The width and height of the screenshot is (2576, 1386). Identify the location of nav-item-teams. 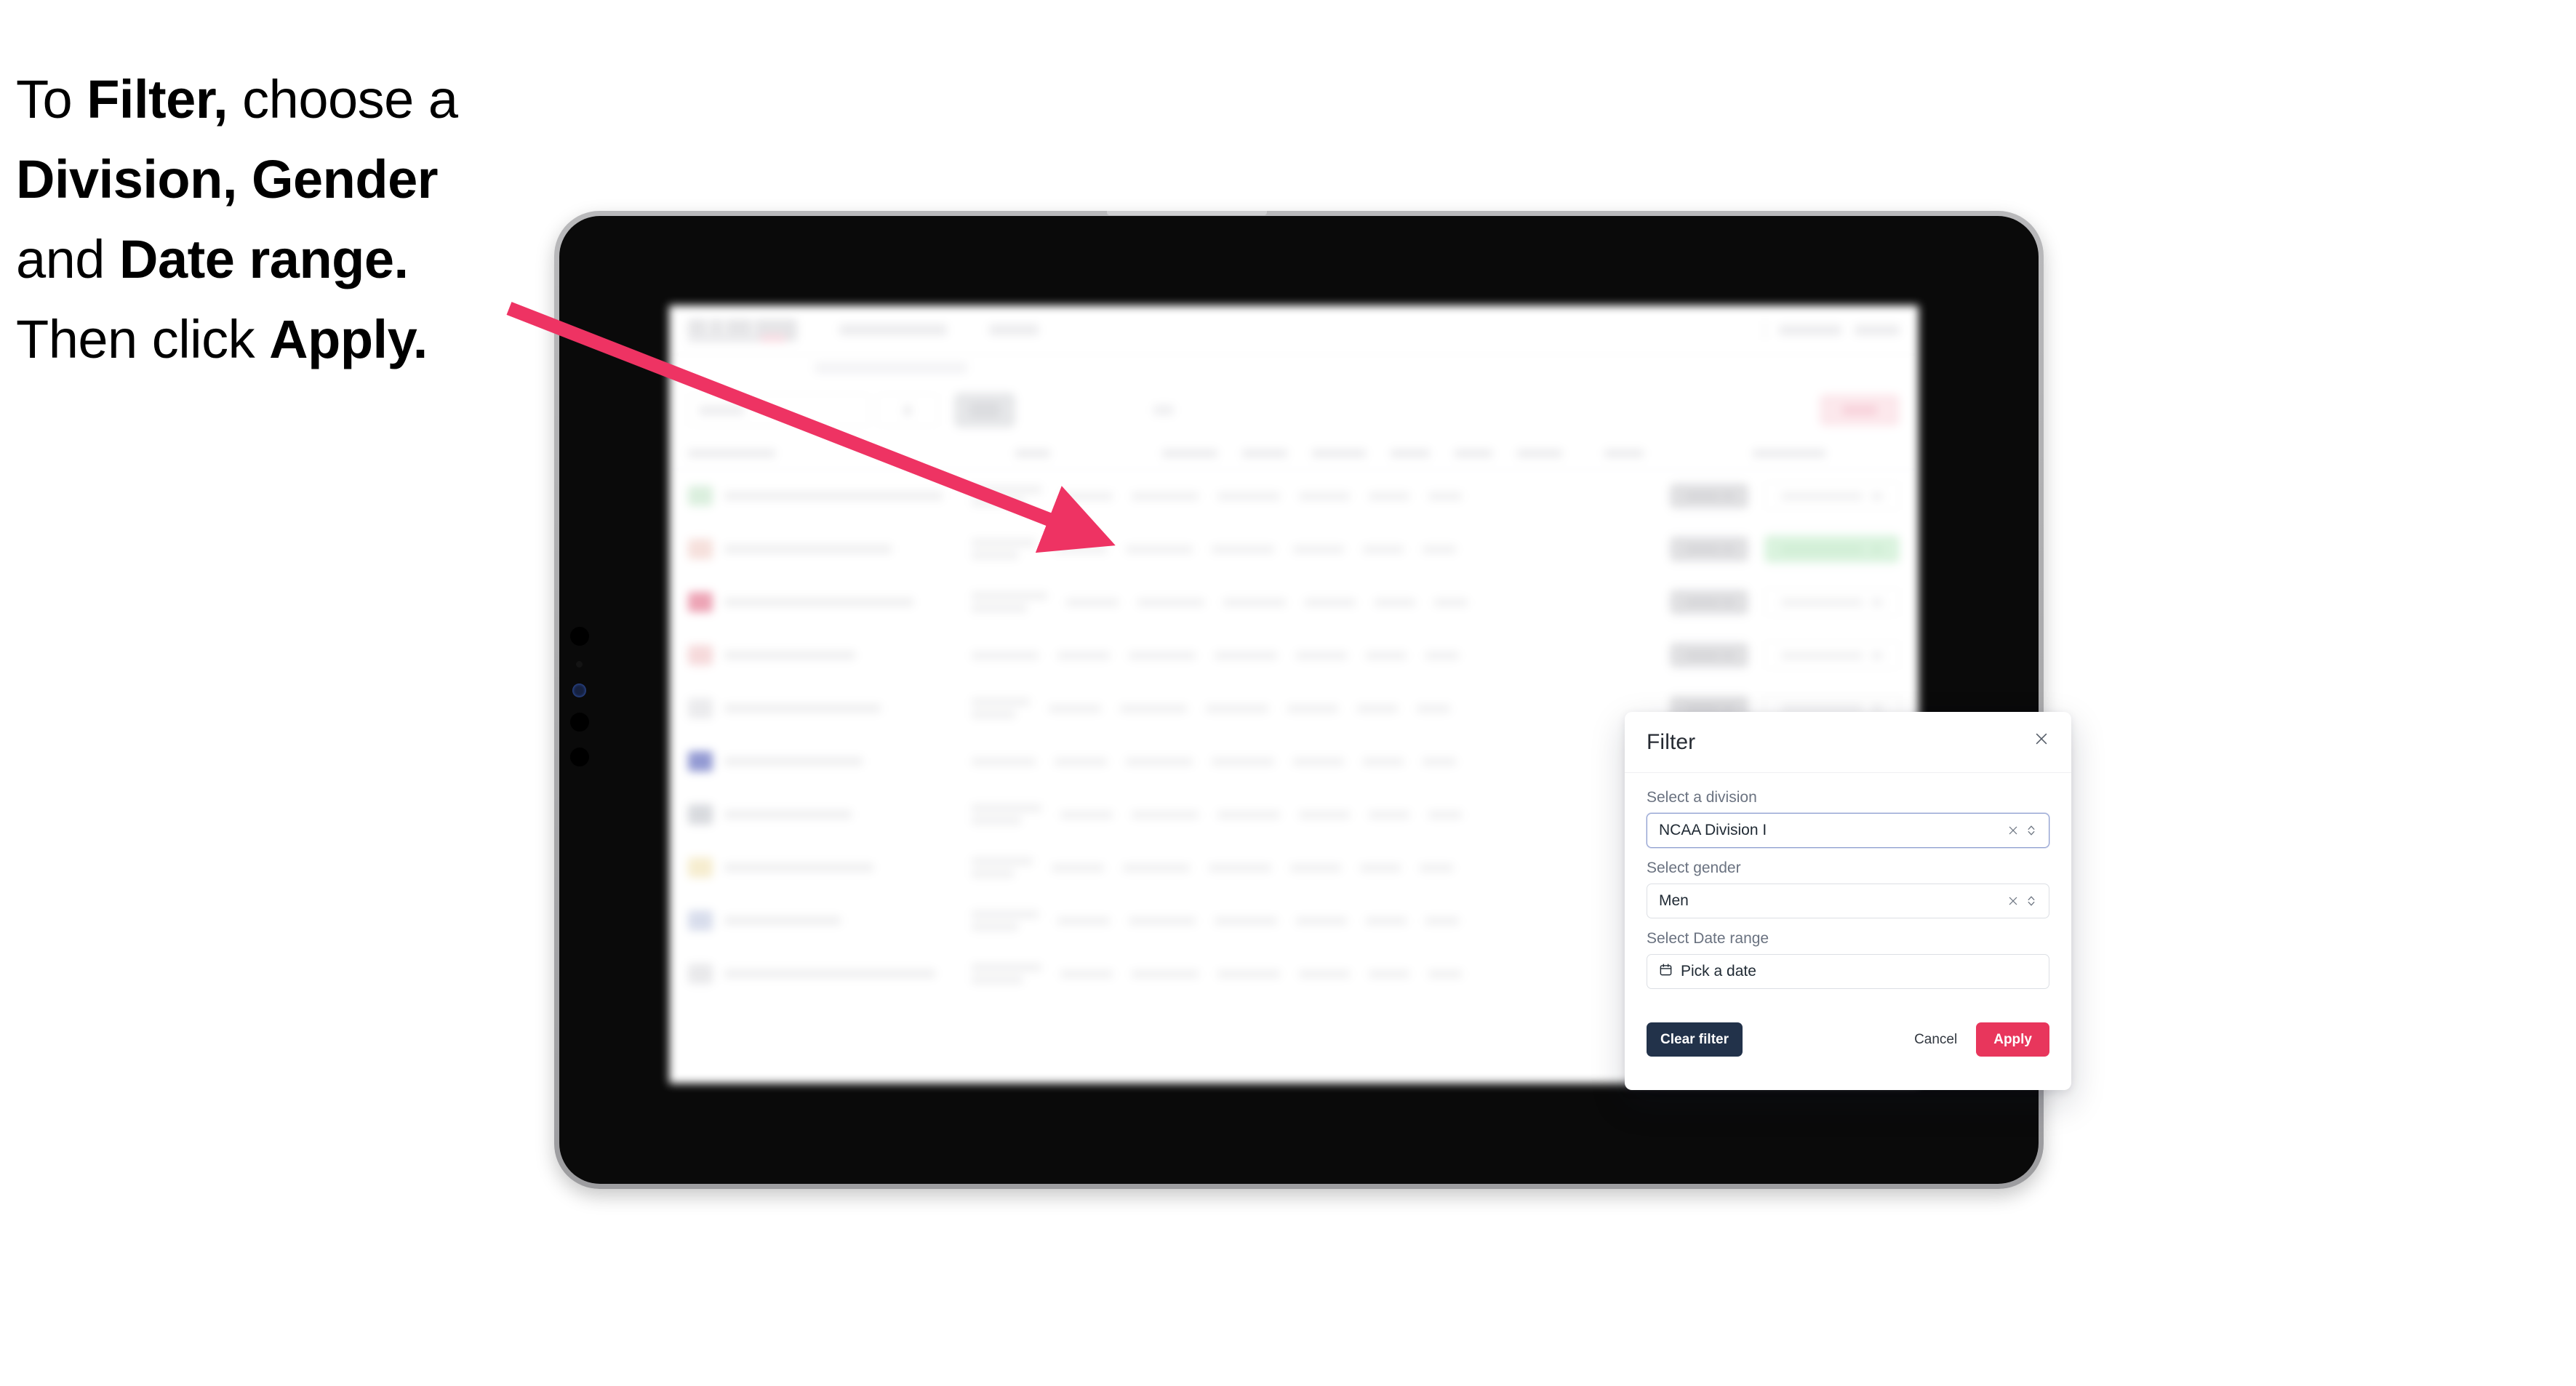
(1014, 329).